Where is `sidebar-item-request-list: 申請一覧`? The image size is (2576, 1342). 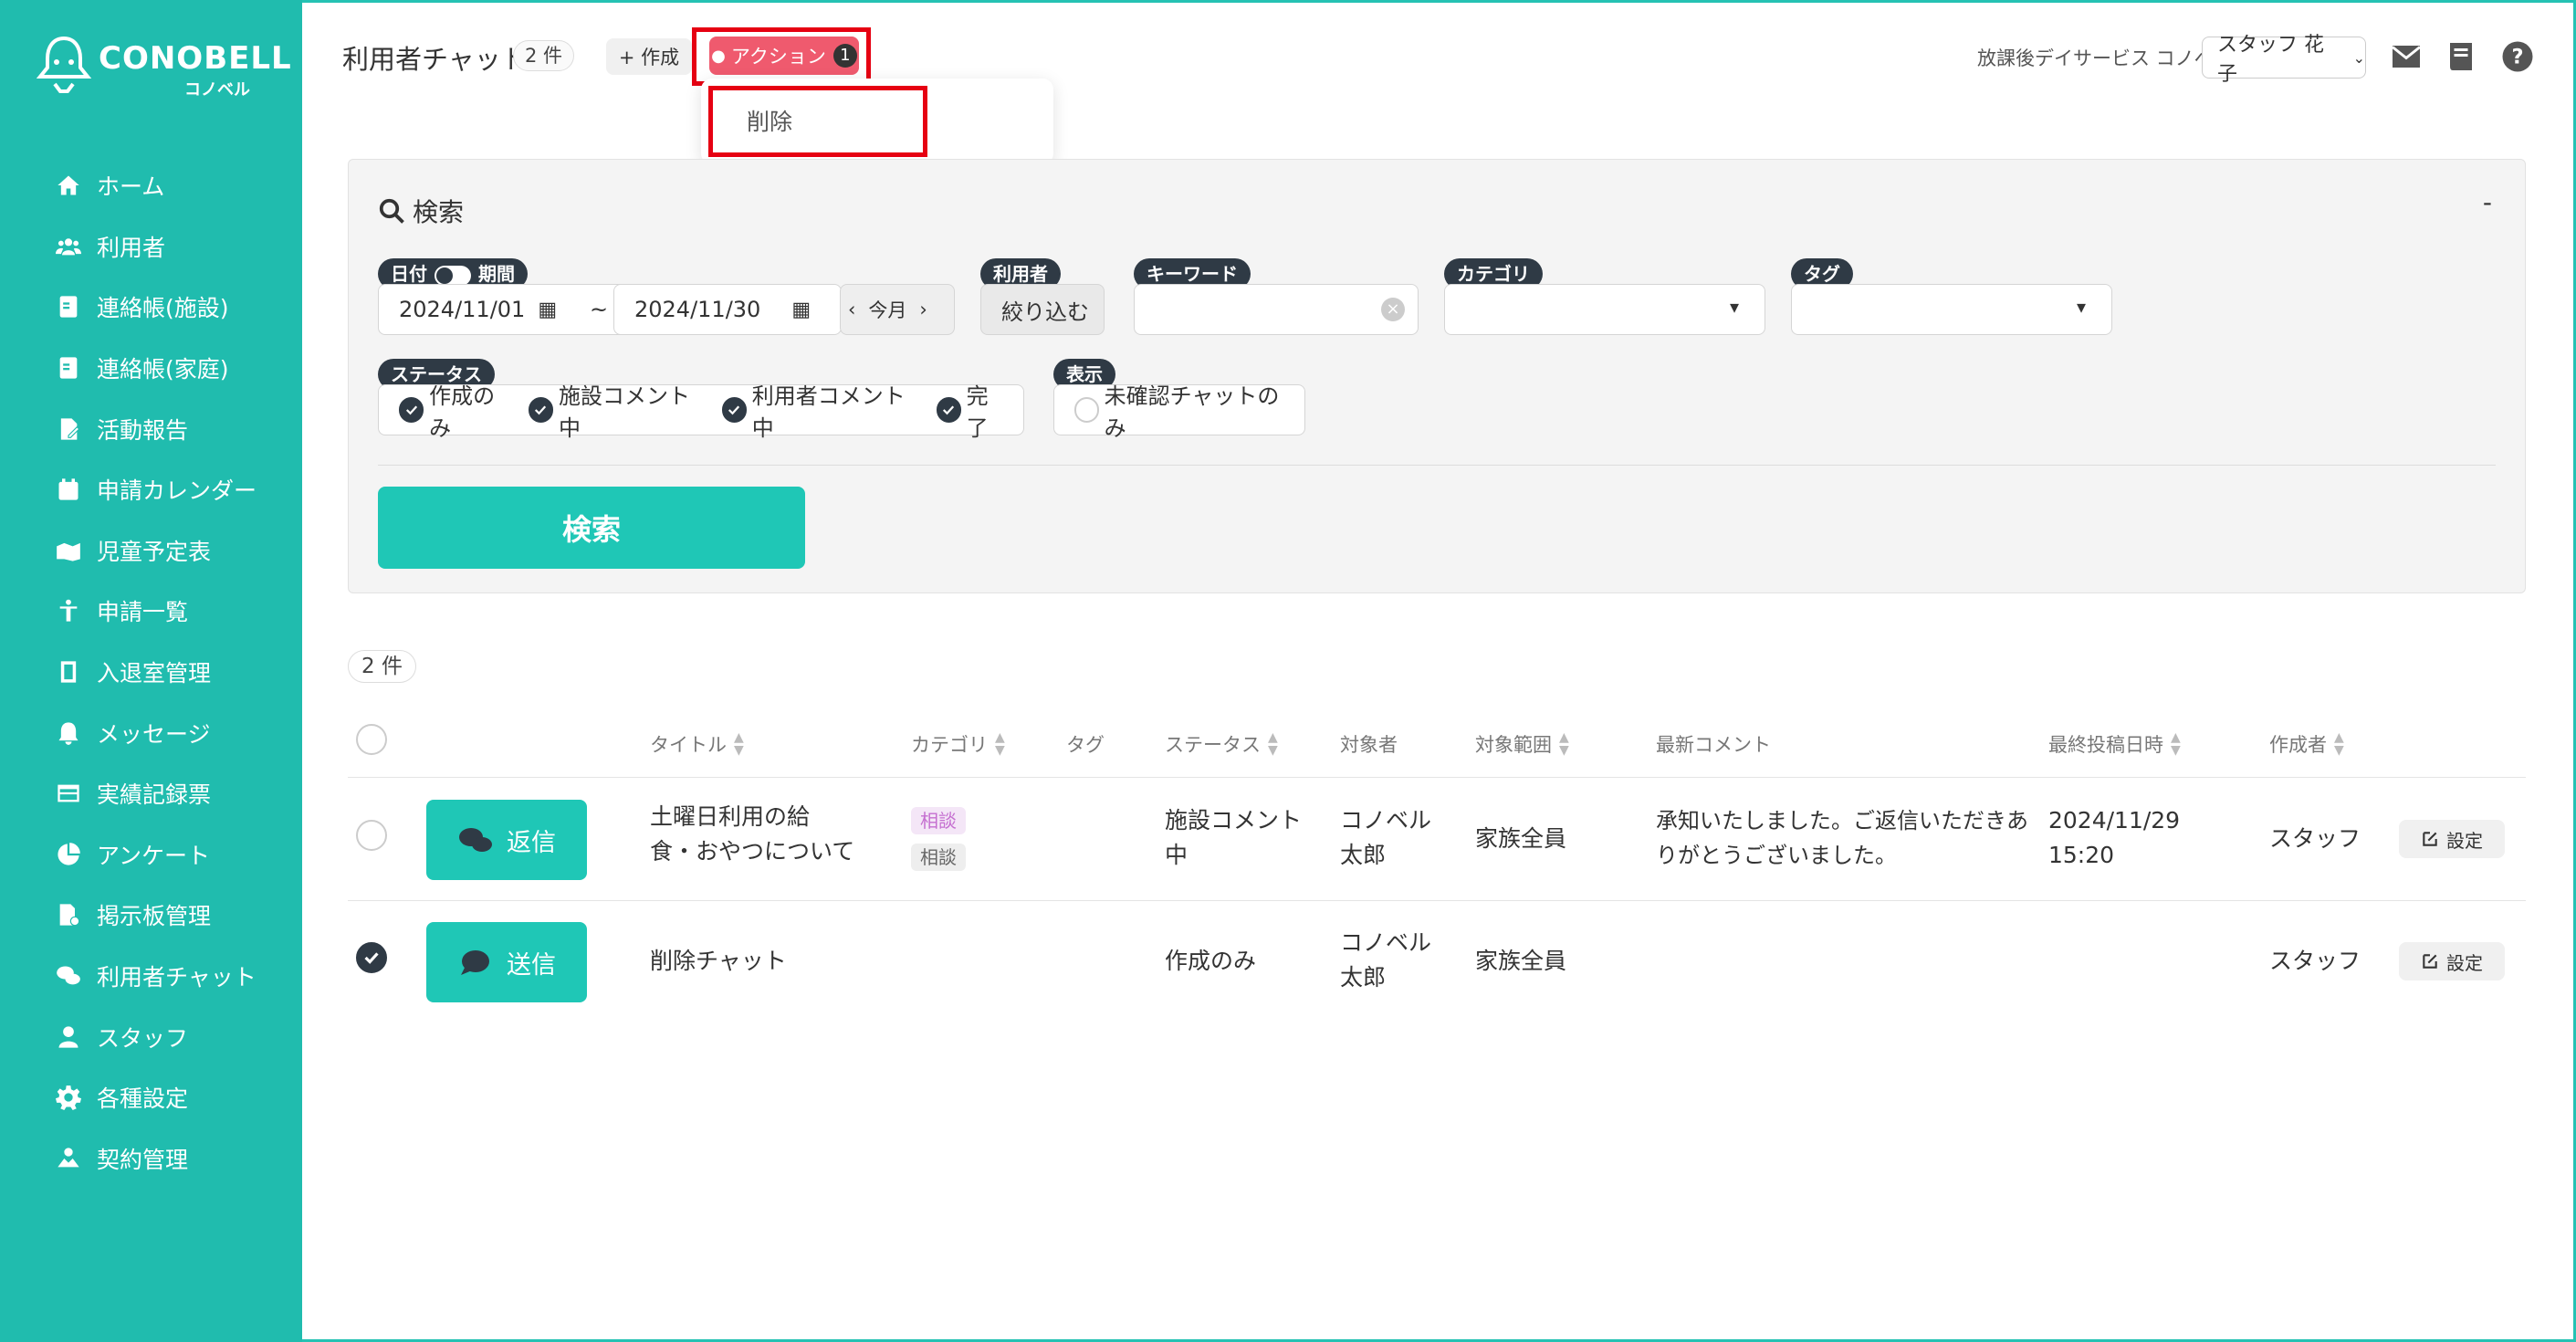 sidebar-item-request-list: 申請一覧 is located at coordinates (151, 611).